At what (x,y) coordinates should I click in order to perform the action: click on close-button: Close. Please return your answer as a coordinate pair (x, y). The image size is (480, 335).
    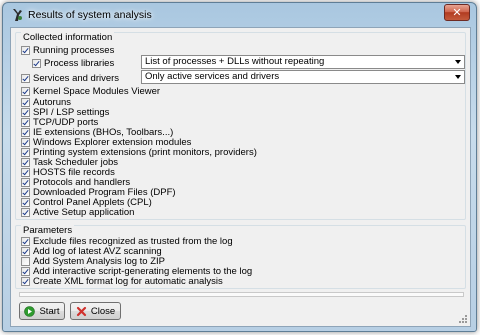
    Looking at the image, I should click on (95, 311).